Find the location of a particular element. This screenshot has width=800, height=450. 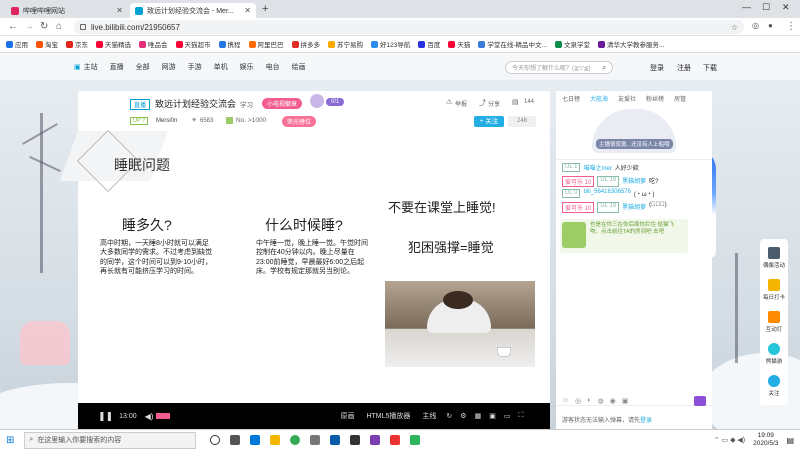

notifications-icon: ▤ is located at coordinates (790, 440).